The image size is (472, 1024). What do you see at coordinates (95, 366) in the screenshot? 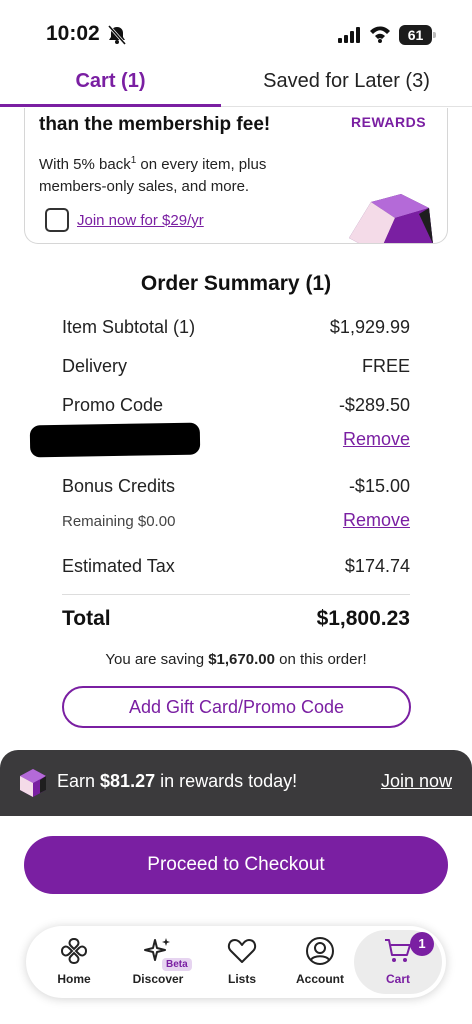
I see `delivery-label: Delivery` at bounding box center [95, 366].